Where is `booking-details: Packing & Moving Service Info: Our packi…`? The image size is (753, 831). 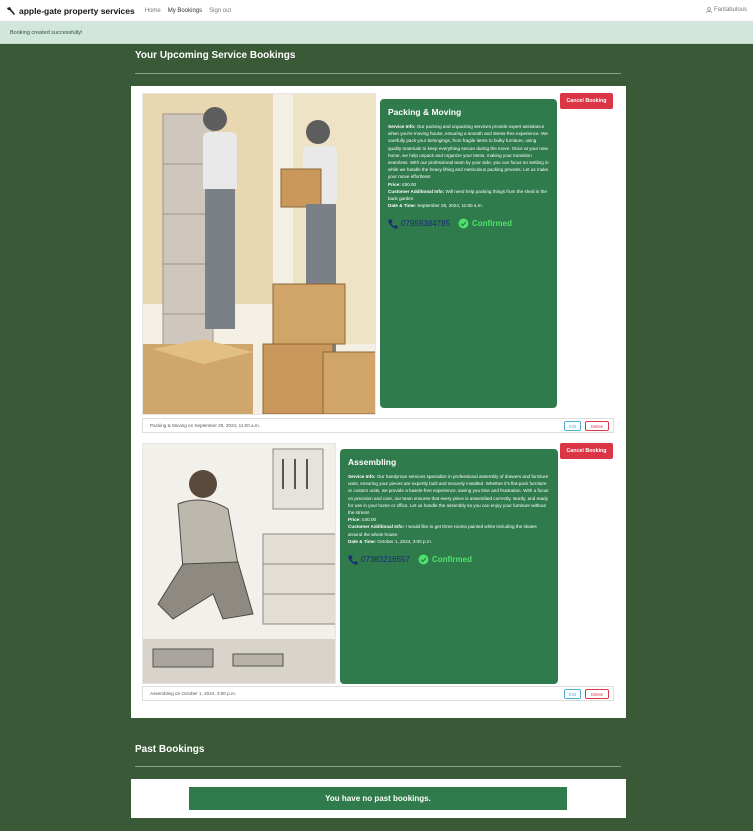
booking-details: Packing & Moving Service Info: Our packi… is located at coordinates (468, 253).